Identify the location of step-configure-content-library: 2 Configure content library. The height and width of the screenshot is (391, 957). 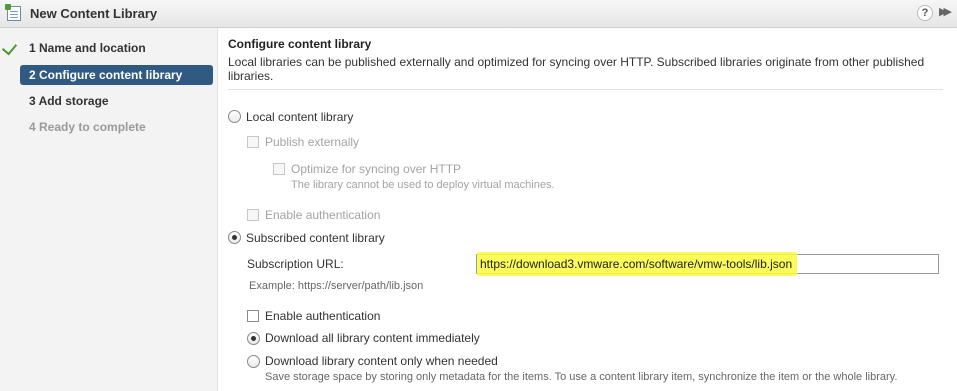
(116, 75).